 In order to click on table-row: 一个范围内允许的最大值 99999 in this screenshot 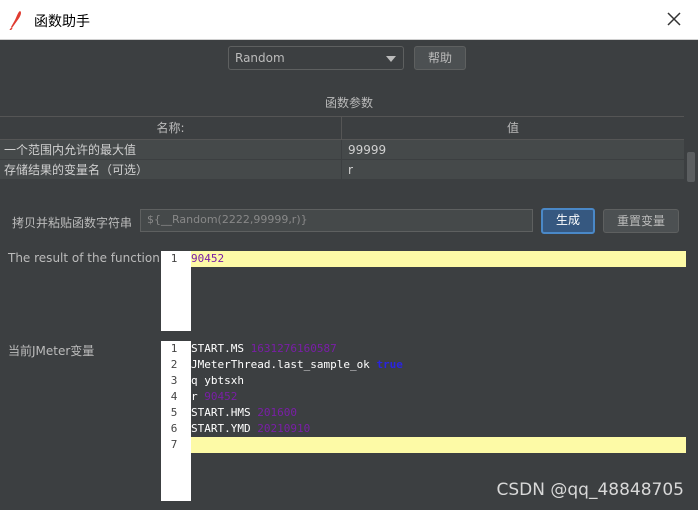, I will do `click(342, 150)`.